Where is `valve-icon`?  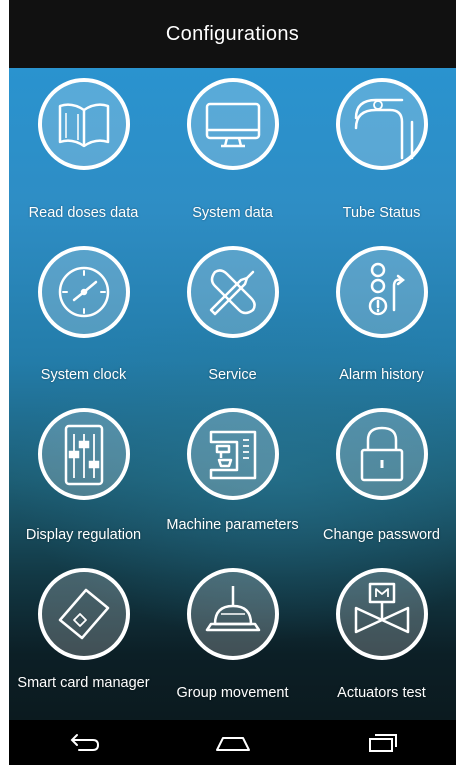
valve-icon is located at coordinates (382, 614).